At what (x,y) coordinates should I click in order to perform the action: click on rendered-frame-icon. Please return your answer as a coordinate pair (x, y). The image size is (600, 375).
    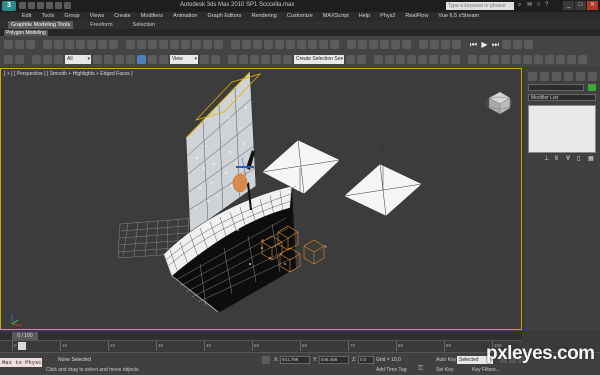
    Looking at the image, I should click on (207, 44).